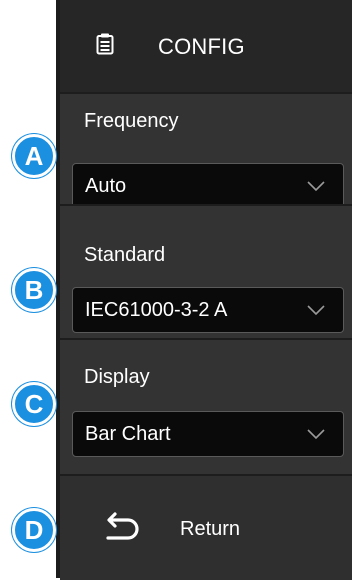  What do you see at coordinates (106, 186) in the screenshot?
I see `frequency-value: Auto` at bounding box center [106, 186].